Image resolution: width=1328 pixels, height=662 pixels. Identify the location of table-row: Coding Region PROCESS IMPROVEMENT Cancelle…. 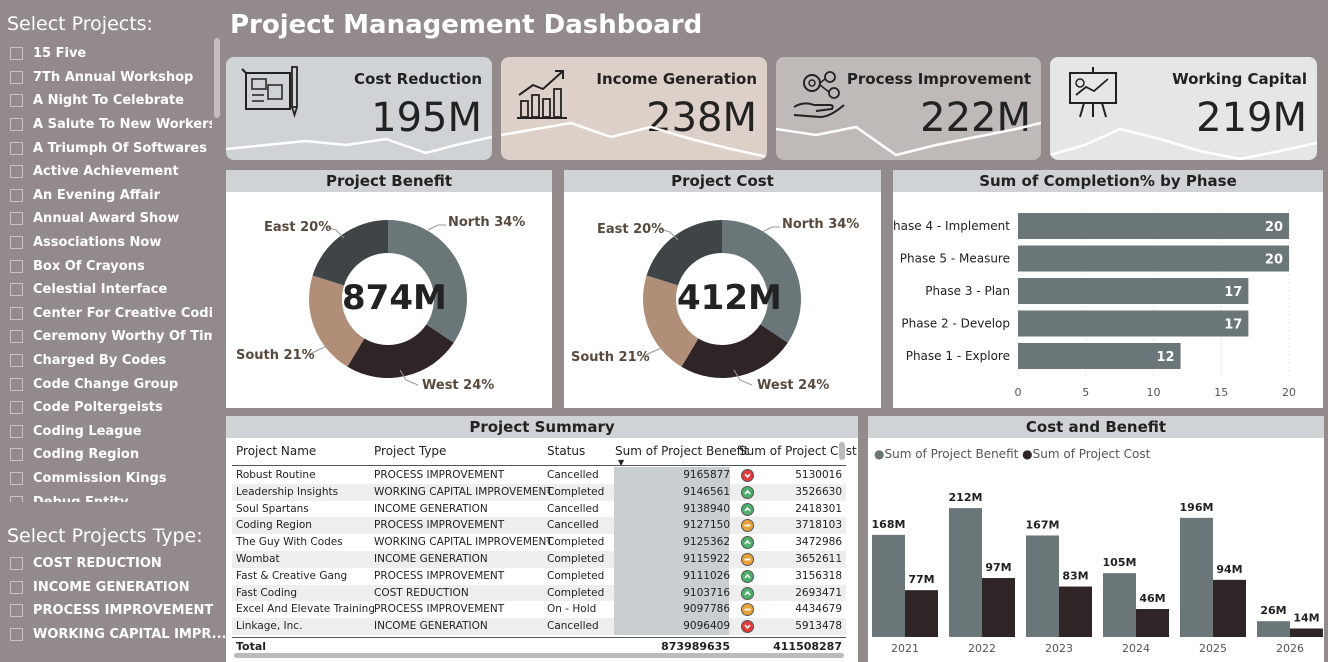
(539, 526).